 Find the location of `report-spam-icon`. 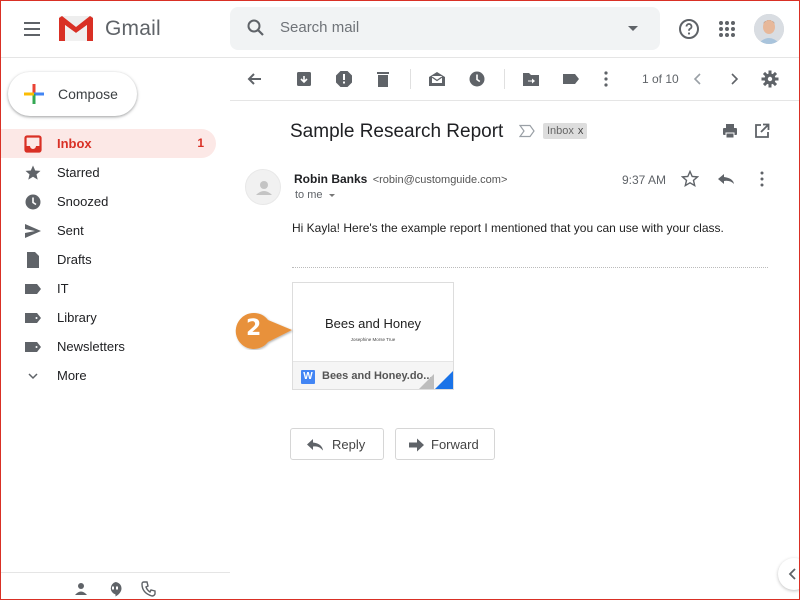

report-spam-icon is located at coordinates (344, 79).